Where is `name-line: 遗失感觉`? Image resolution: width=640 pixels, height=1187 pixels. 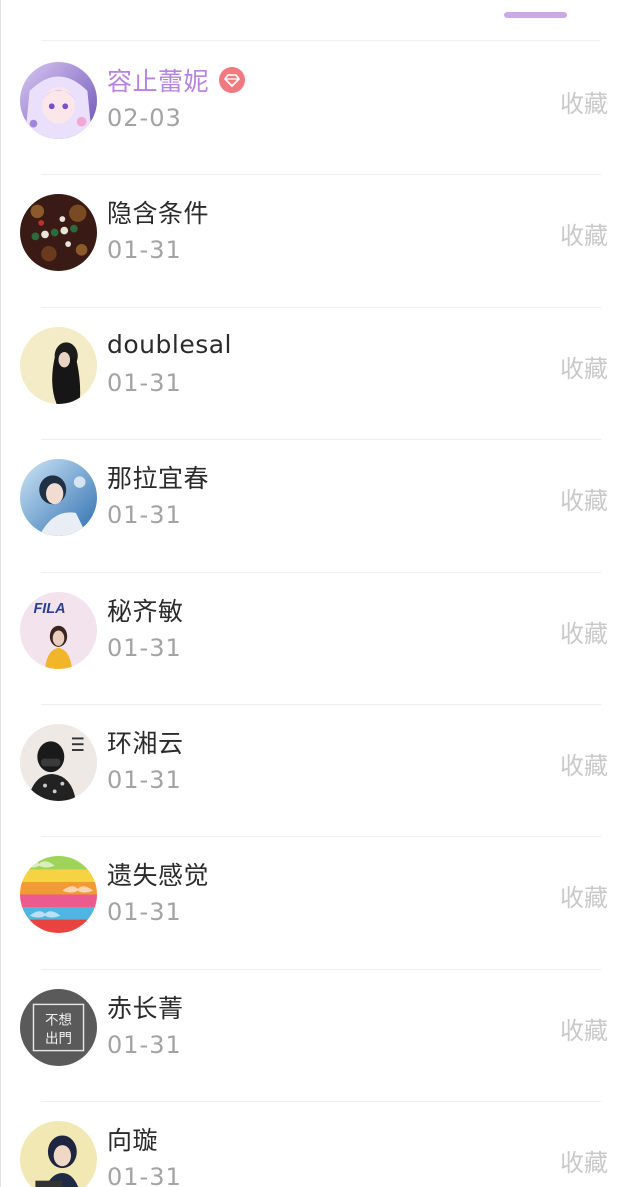 name-line: 遗失感觉 is located at coordinates (158, 874).